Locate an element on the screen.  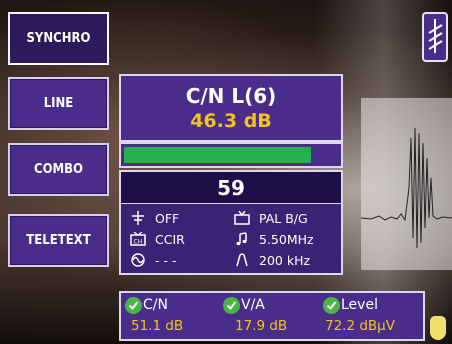
standard-status: PAL B/G is located at coordinates (270, 218).